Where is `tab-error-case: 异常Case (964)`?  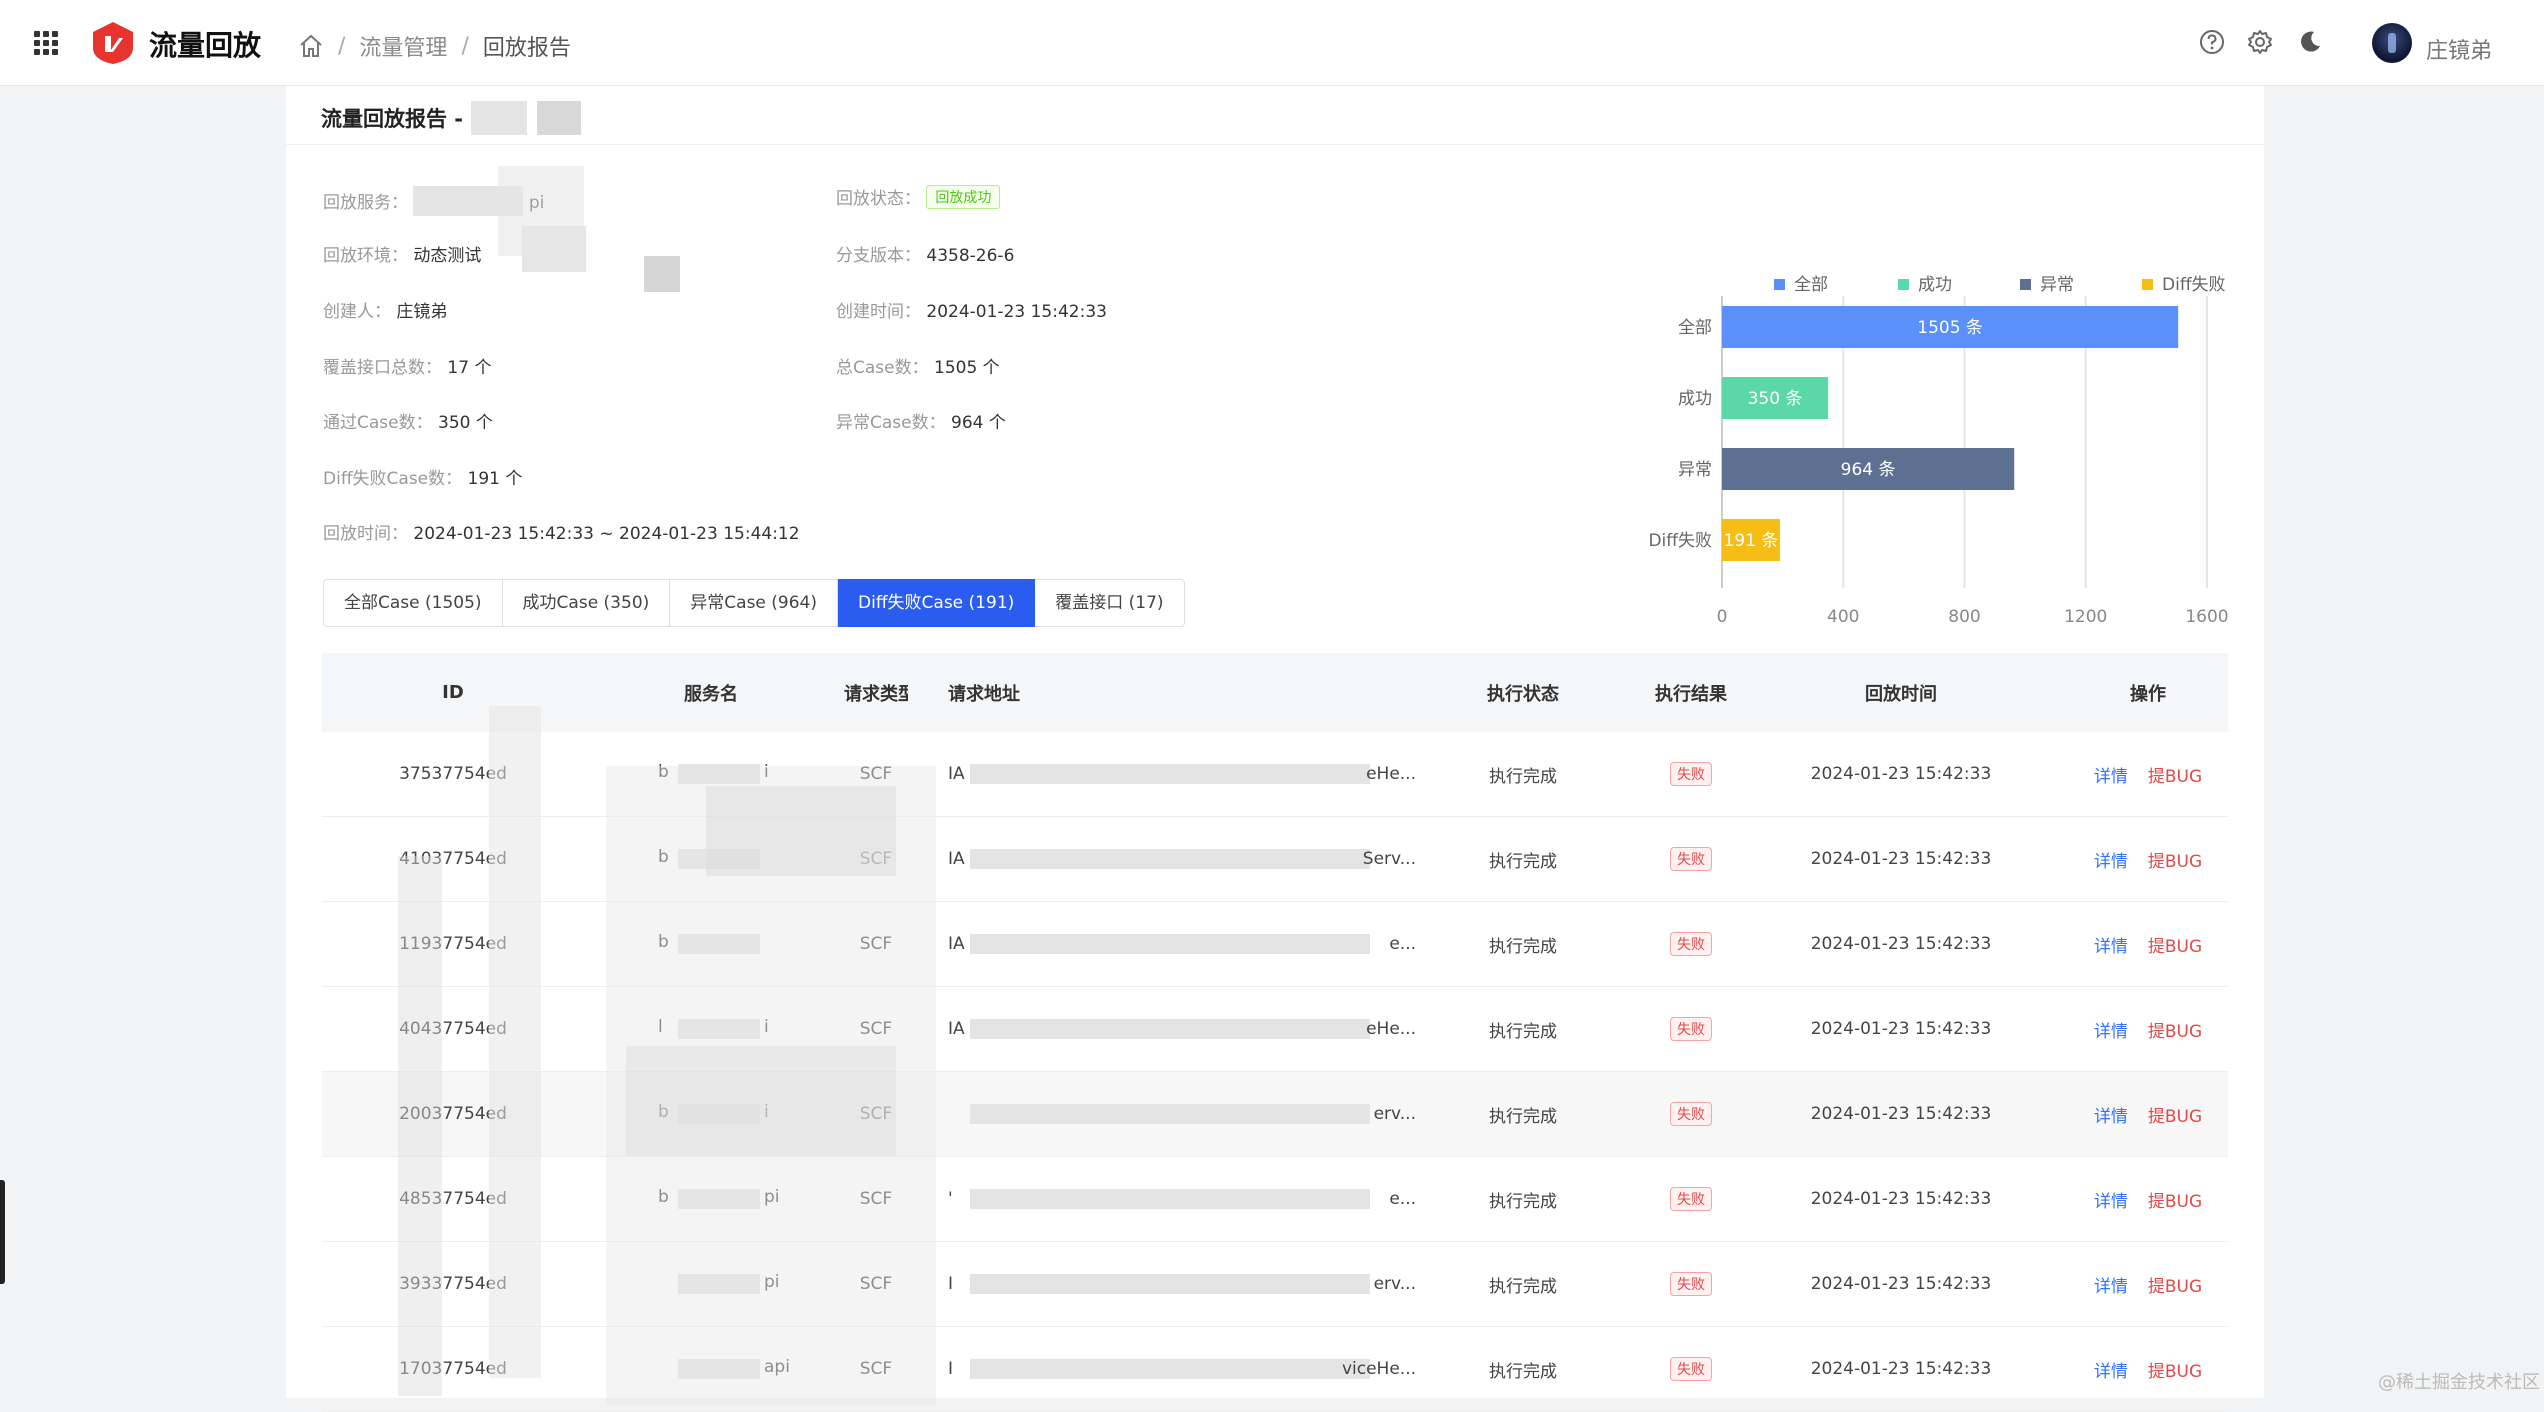
tab-error-case: 异常Case (964) is located at coordinates (754, 603).